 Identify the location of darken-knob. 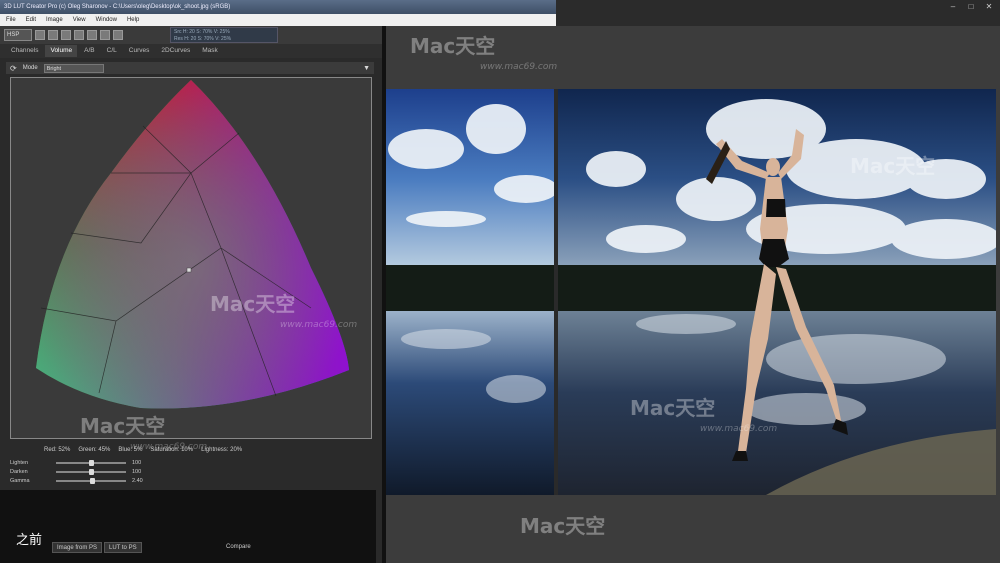
(91, 472).